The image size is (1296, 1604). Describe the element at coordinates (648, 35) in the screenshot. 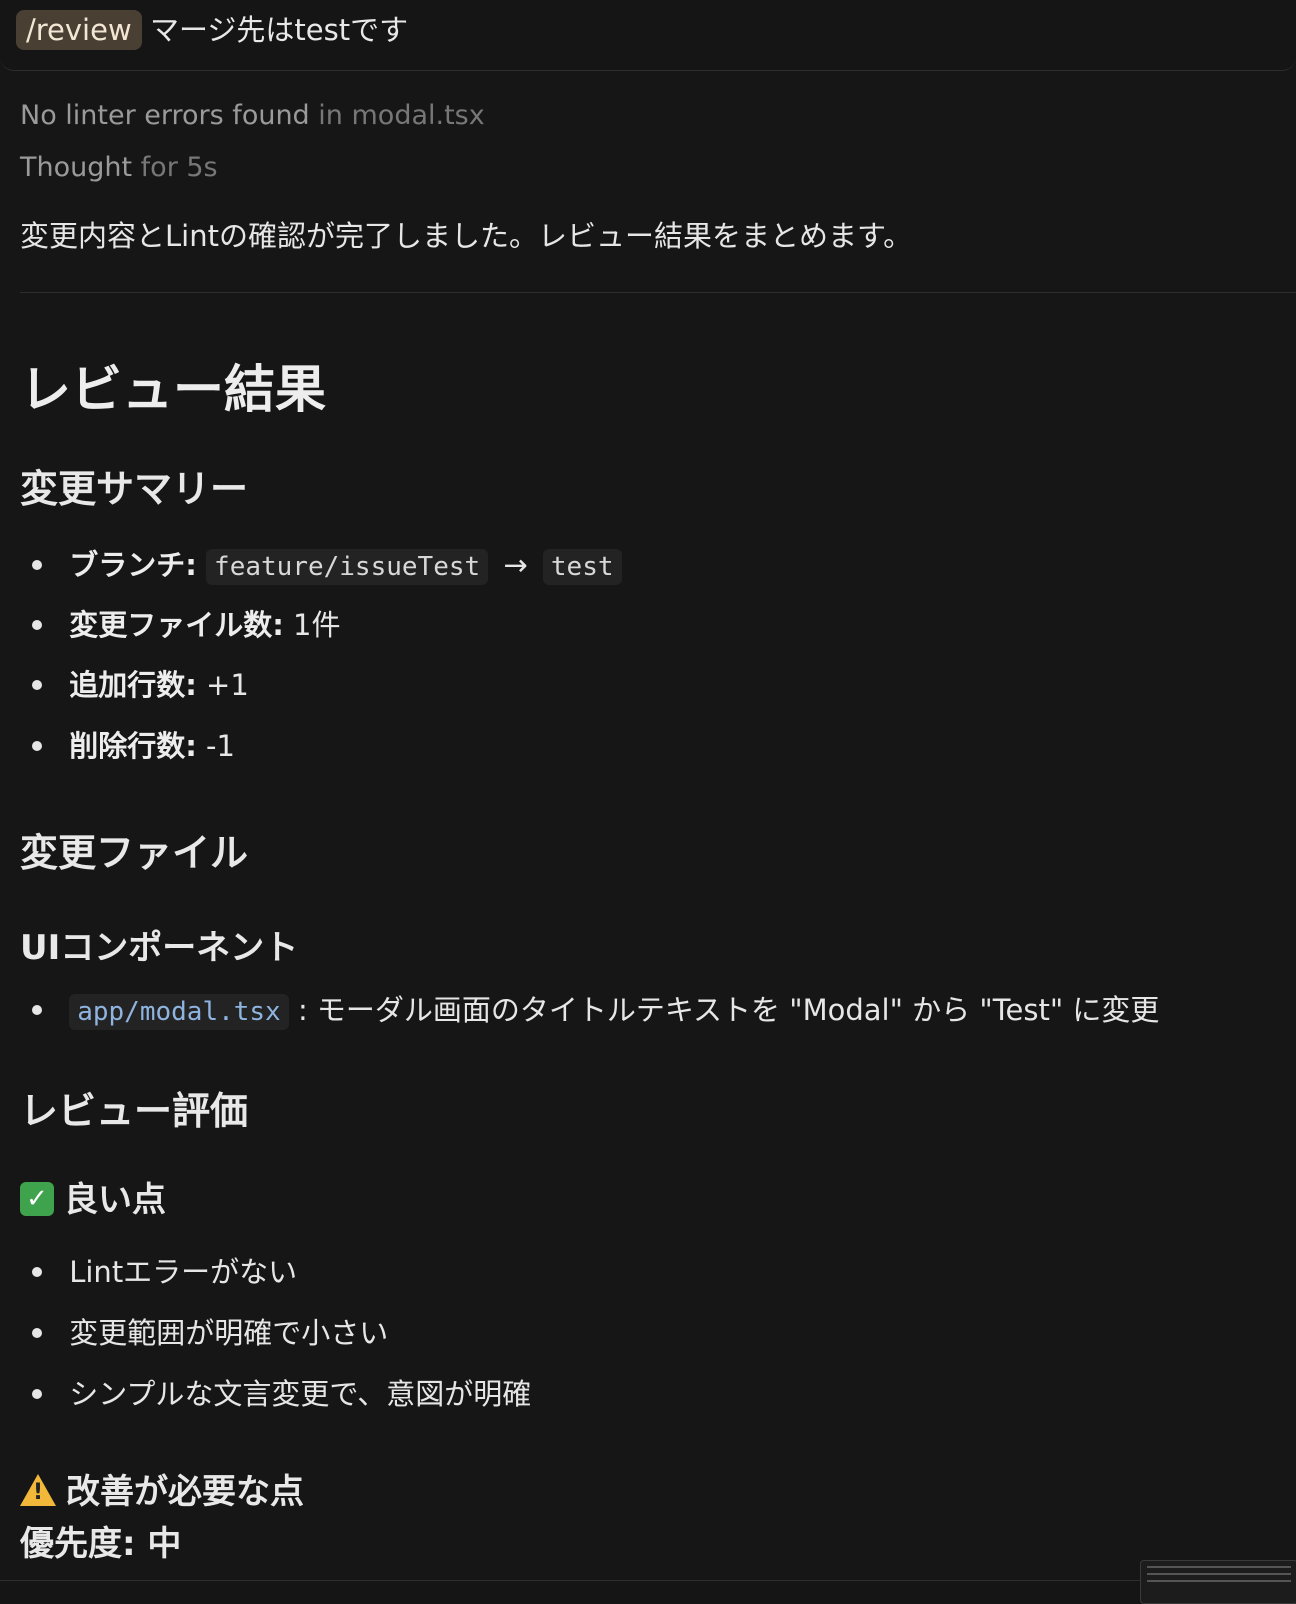

I see `prompt-header: /review マージ先はtestです` at that location.